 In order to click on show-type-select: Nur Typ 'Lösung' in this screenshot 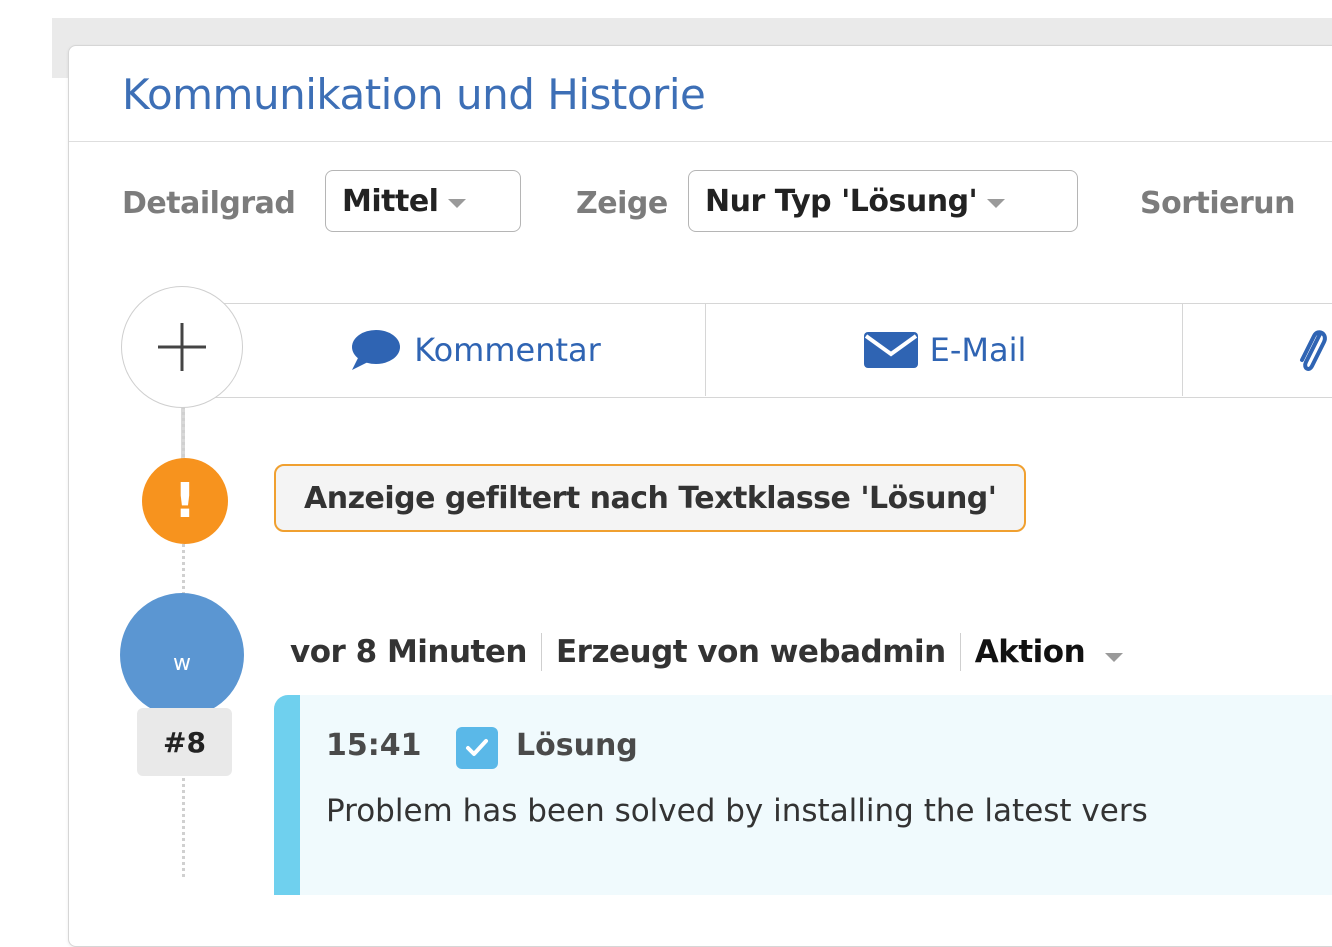, I will do `click(883, 201)`.